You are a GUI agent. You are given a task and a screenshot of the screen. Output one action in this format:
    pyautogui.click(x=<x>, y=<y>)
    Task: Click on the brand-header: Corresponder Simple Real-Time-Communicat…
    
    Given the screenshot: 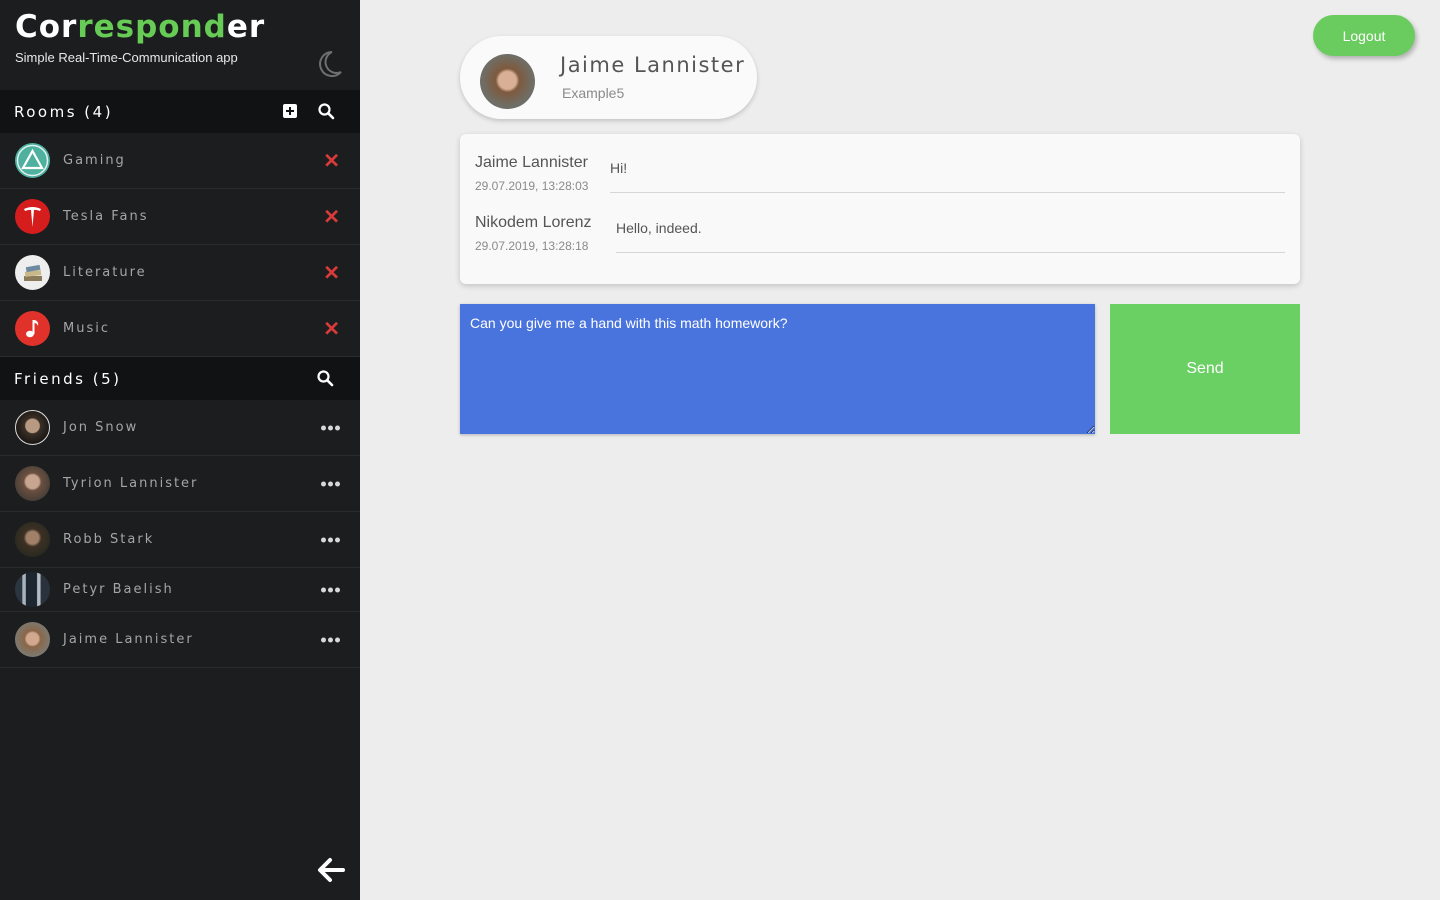 What is the action you would take?
    pyautogui.click(x=180, y=45)
    